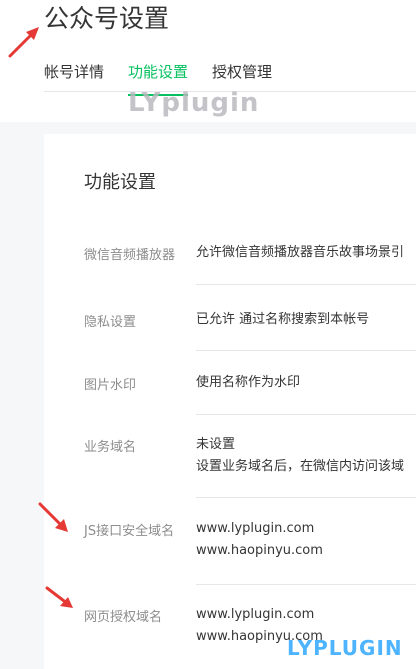 The width and height of the screenshot is (416, 669). I want to click on watermark-top: LYplugin, so click(194, 103).